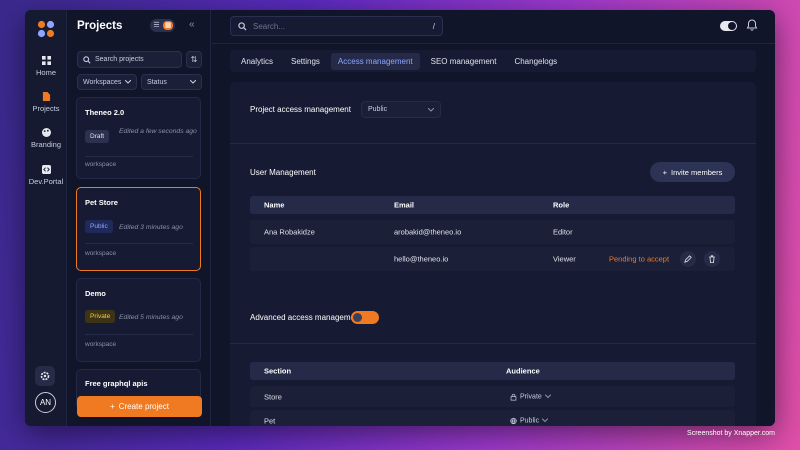 The width and height of the screenshot is (800, 450). I want to click on column-header-section: Section, so click(278, 371).